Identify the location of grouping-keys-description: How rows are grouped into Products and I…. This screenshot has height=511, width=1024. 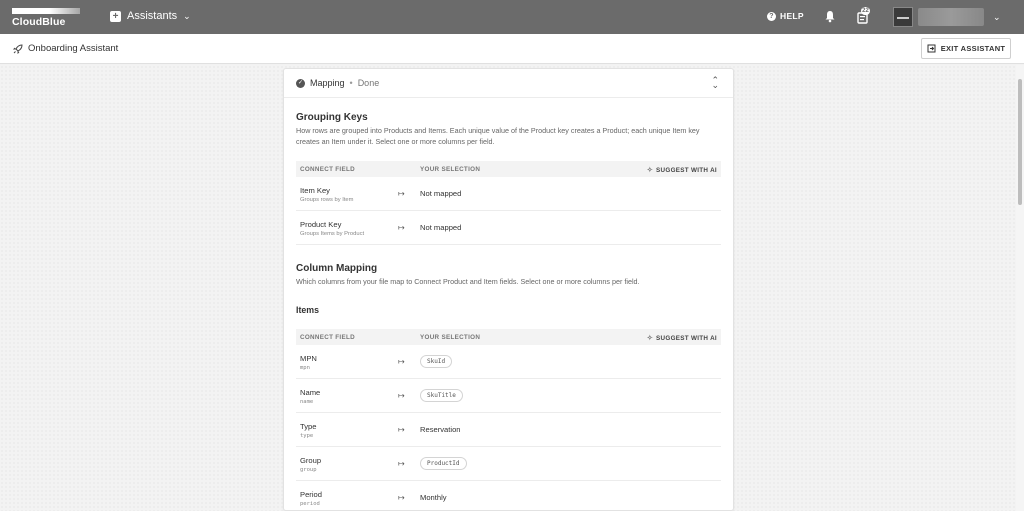
(498, 136).